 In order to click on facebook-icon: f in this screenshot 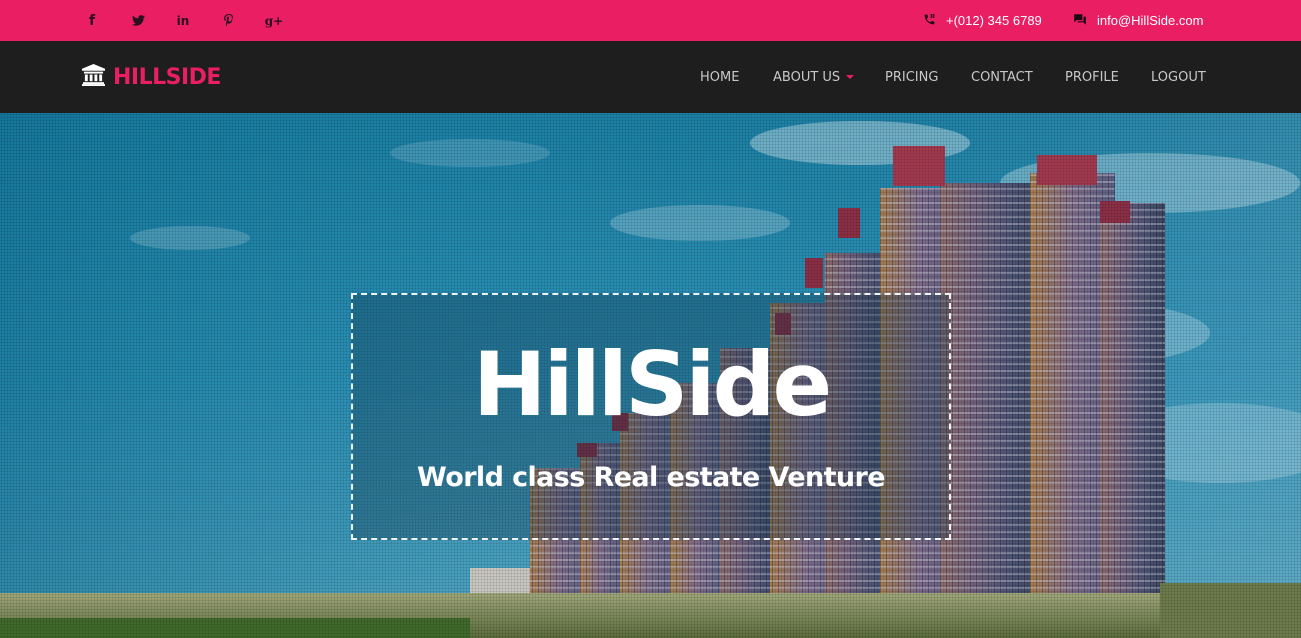, I will do `click(92, 20)`.